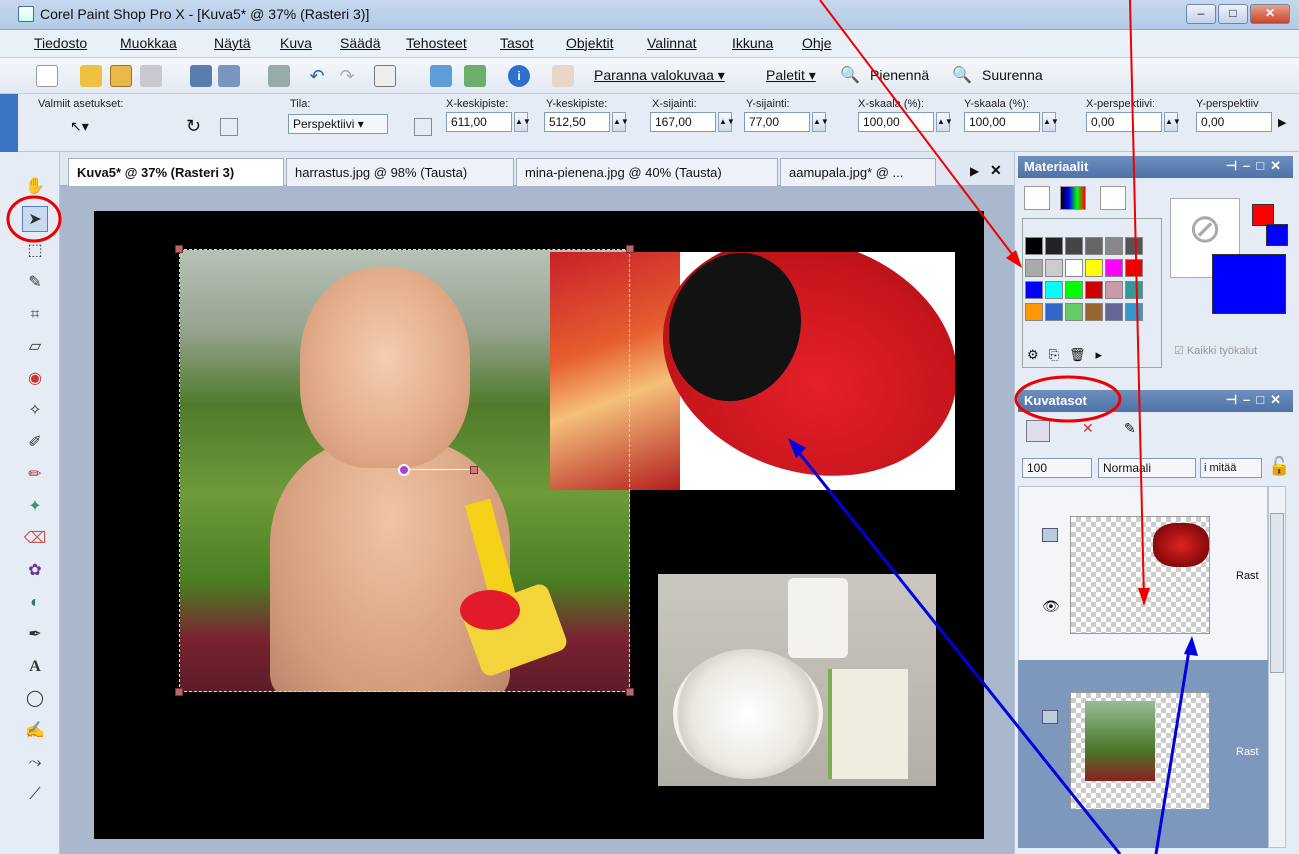 This screenshot has height=854, width=1299. Describe the element at coordinates (1279, 466) in the screenshot. I see `lock-icon: 🔓` at that location.